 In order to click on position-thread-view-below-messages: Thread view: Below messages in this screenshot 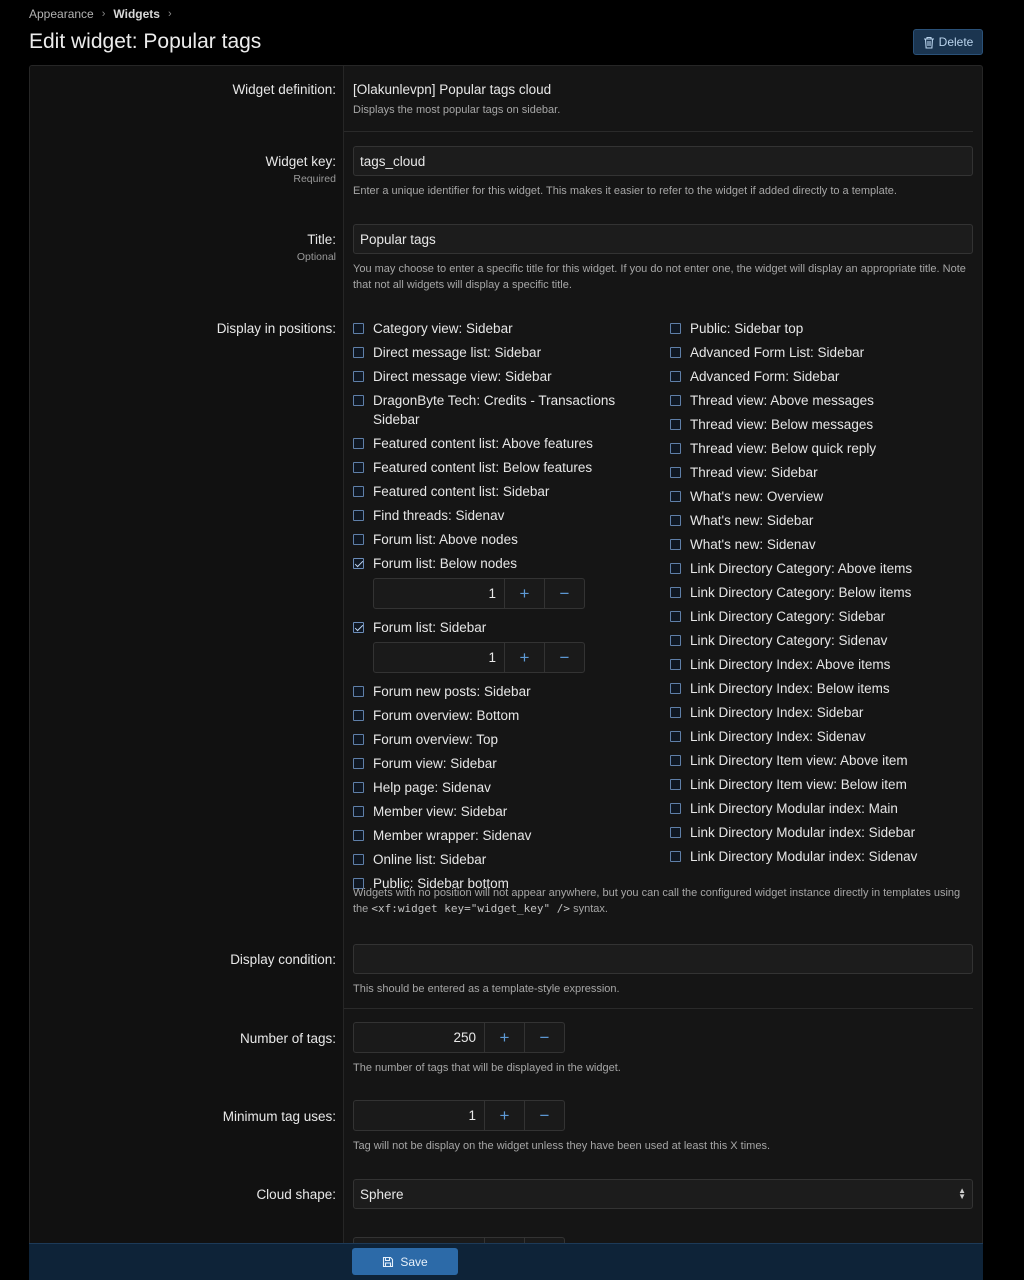, I will do `click(820, 424)`.